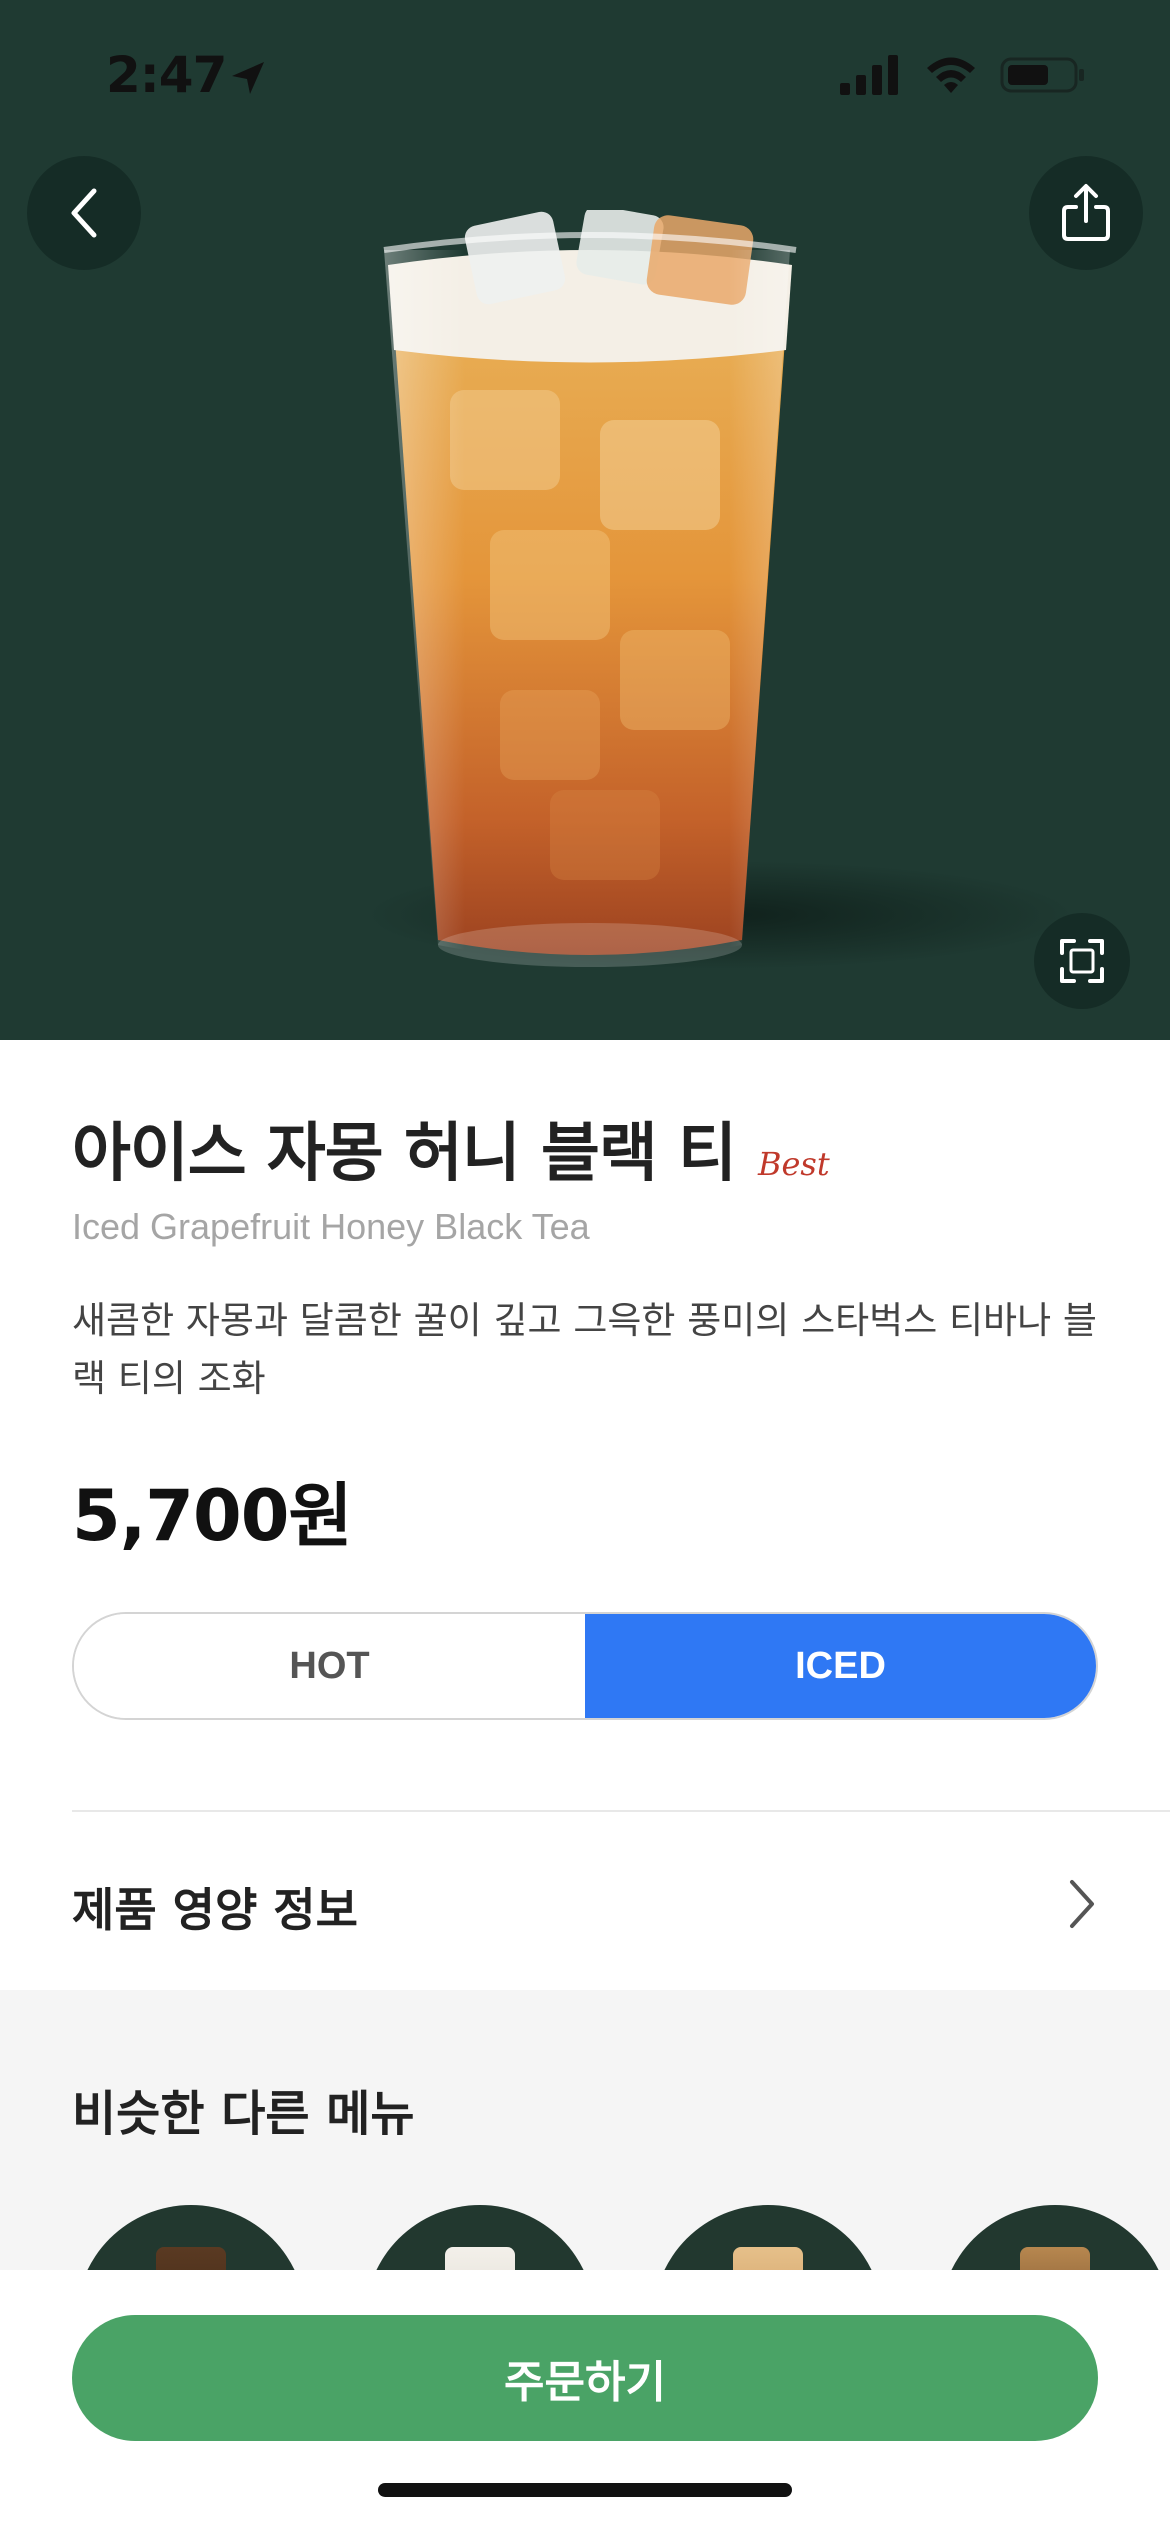 The image size is (1170, 2532). I want to click on location-arrow-icon, so click(248, 78).